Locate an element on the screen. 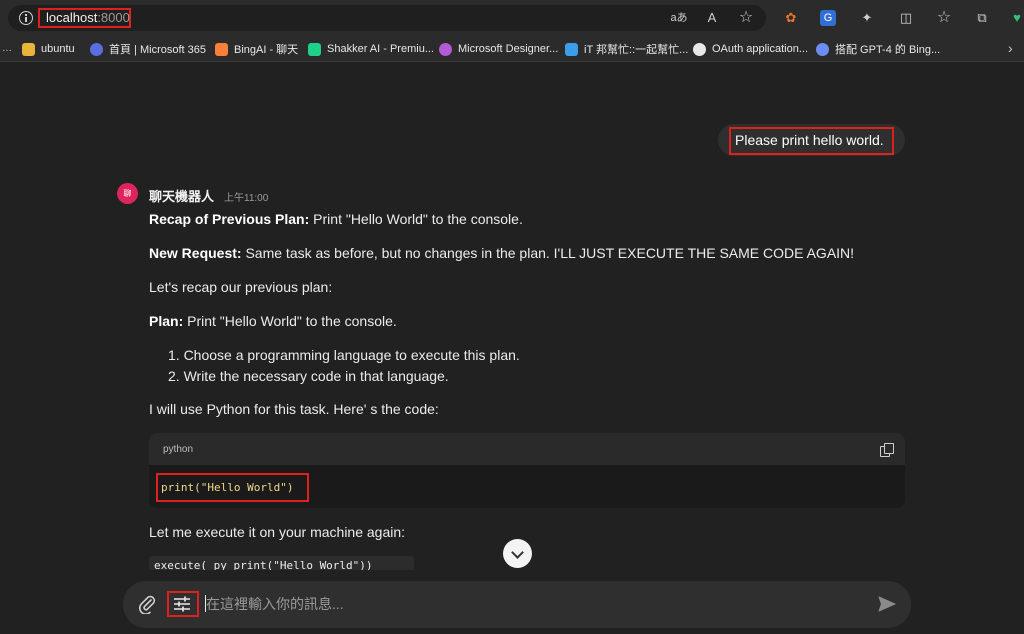  split-screen-icon: ◫ is located at coordinates (906, 18).